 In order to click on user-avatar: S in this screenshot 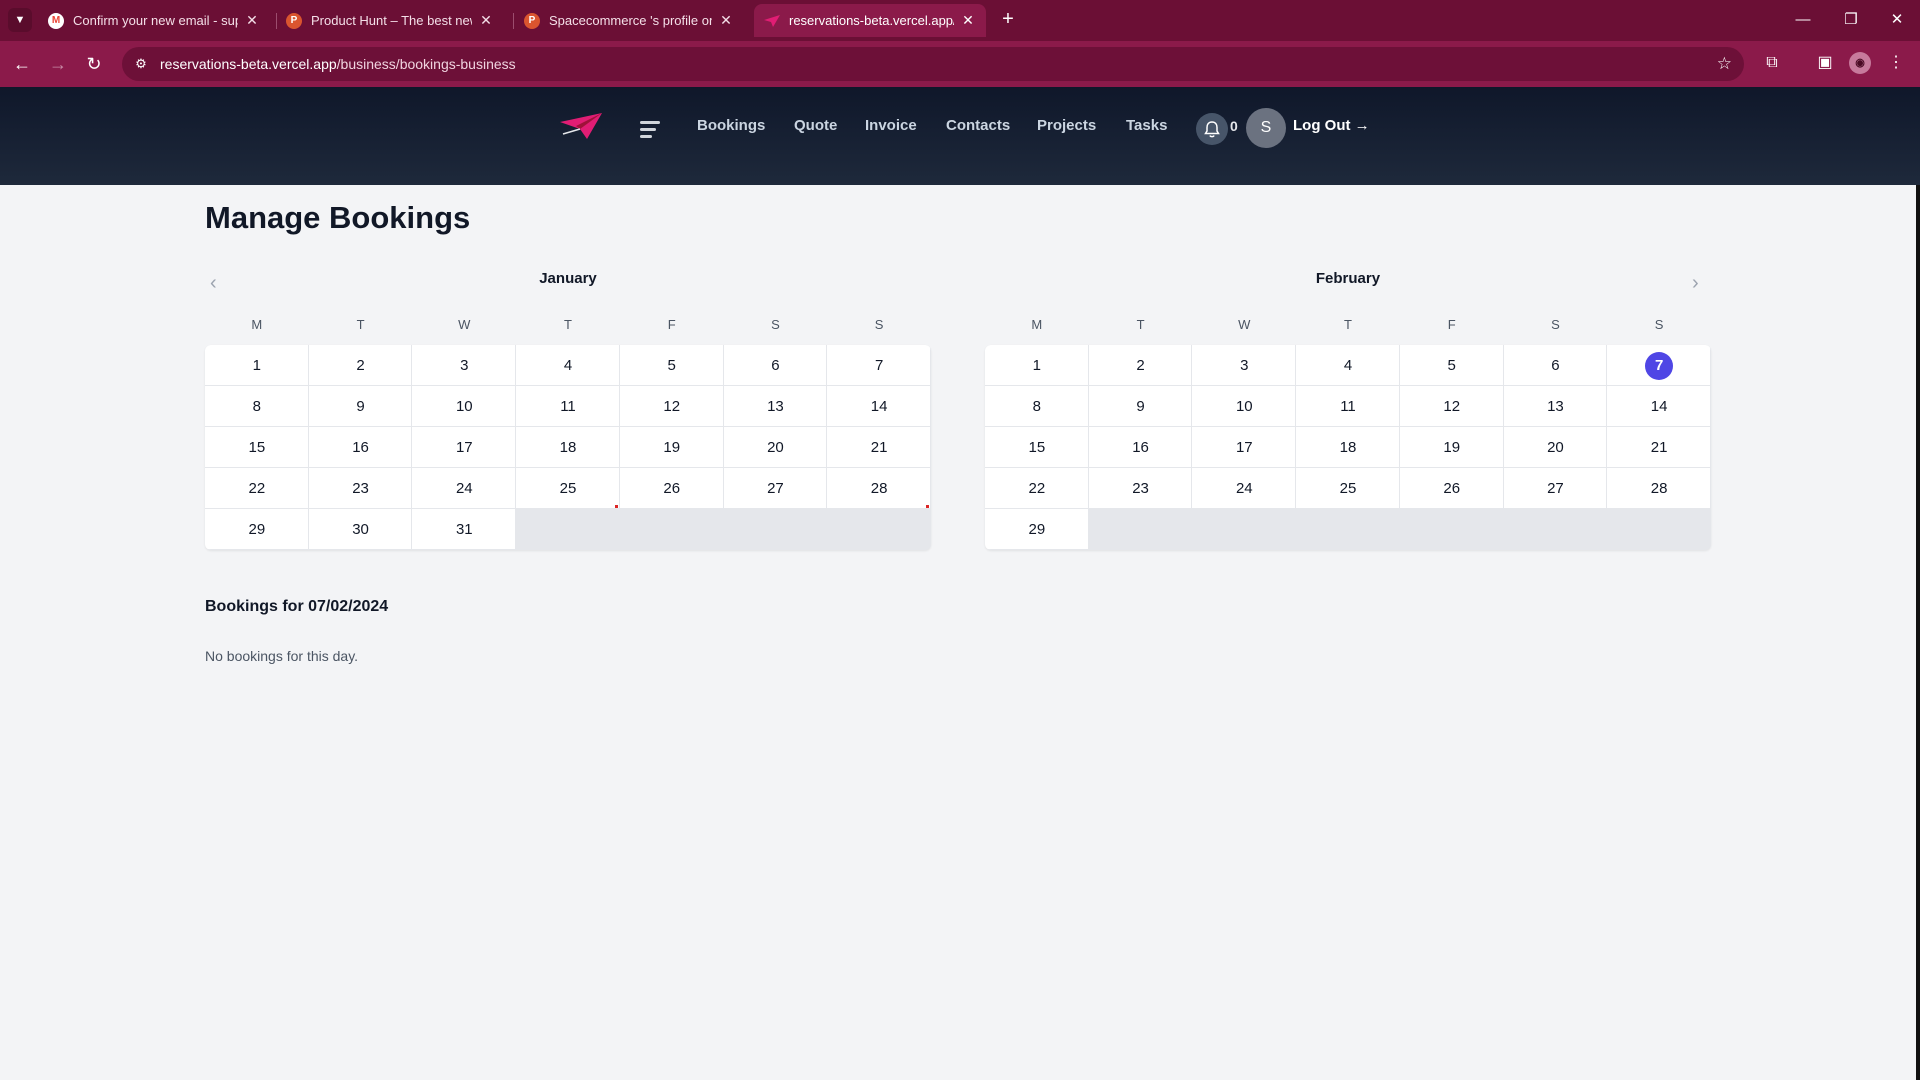, I will do `click(1266, 128)`.